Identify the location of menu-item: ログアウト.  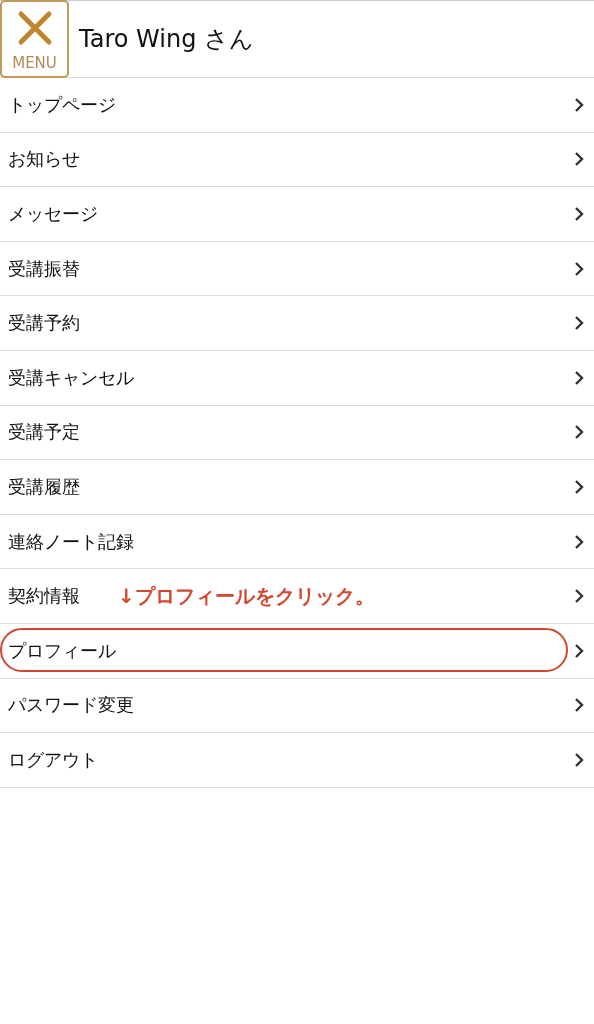
(53, 759).